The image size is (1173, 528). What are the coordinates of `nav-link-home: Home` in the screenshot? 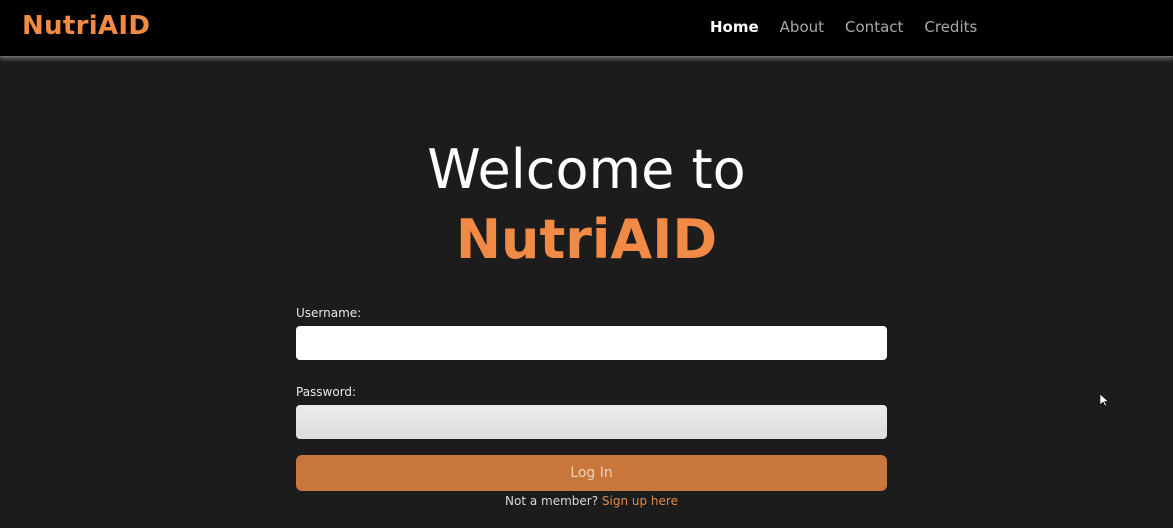 It's located at (734, 27).